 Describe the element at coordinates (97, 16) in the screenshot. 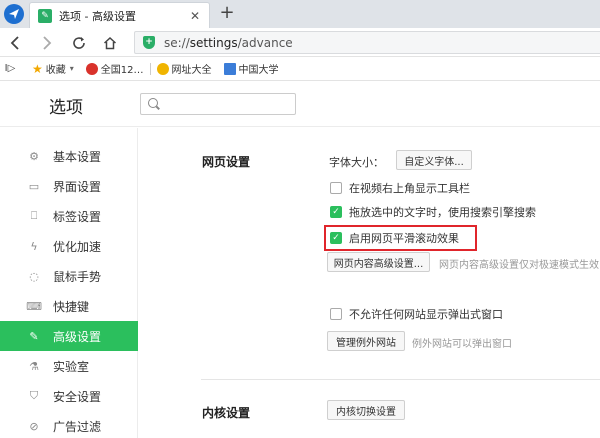

I see `tab-title: 选项 - 高级设置` at that location.